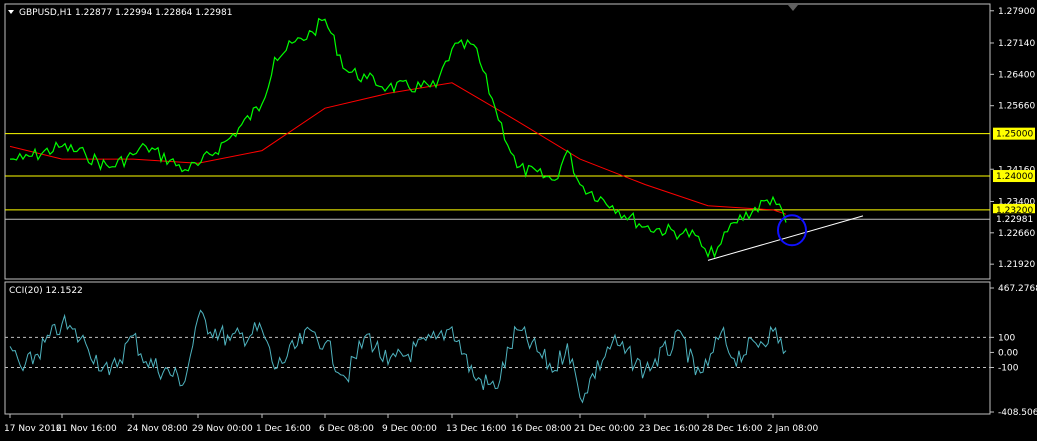 The image size is (1037, 441). Describe the element at coordinates (1014, 135) in the screenshot. I see `level-price-tag: 1.25000` at that location.